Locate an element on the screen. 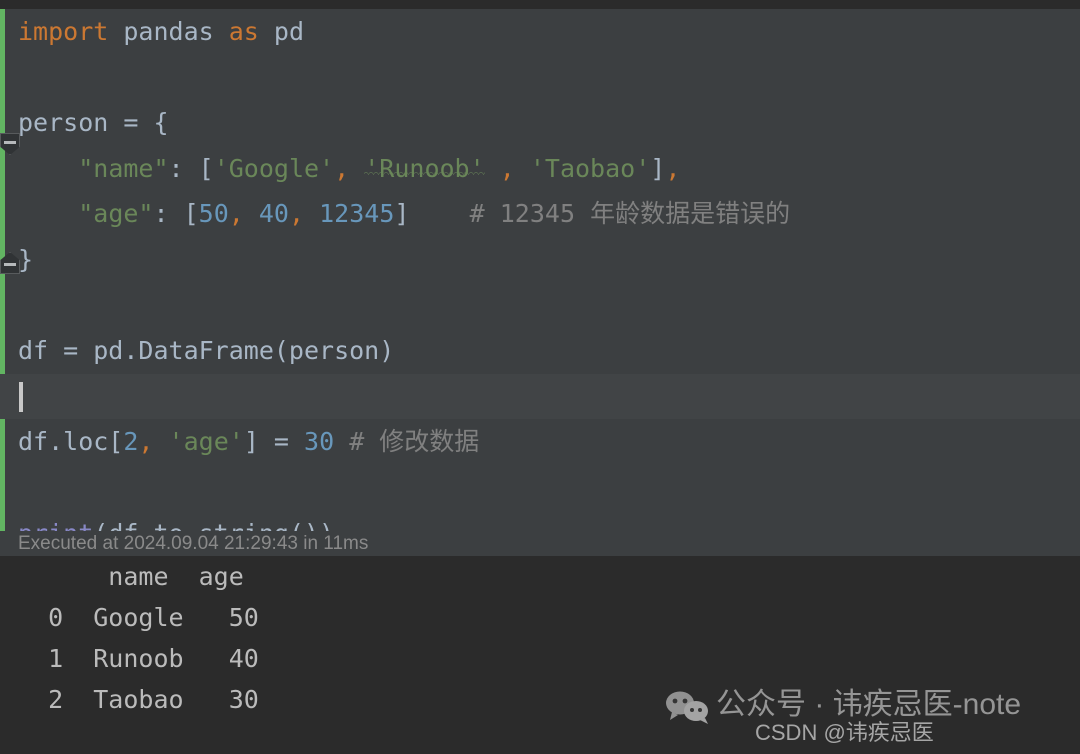 This screenshot has width=1080, height=754. text-caret is located at coordinates (21, 396).